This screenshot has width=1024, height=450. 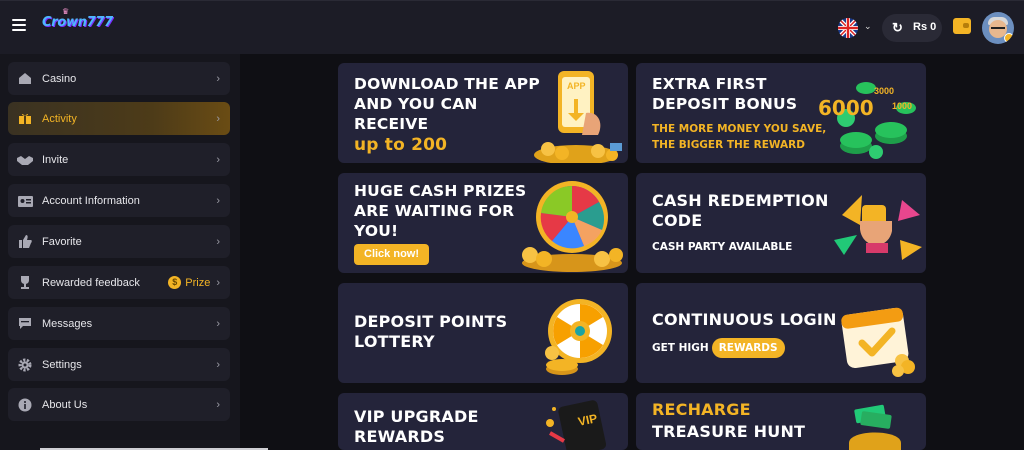 What do you see at coordinates (846, 108) in the screenshot?
I see `chip-value-large: 6000` at bounding box center [846, 108].